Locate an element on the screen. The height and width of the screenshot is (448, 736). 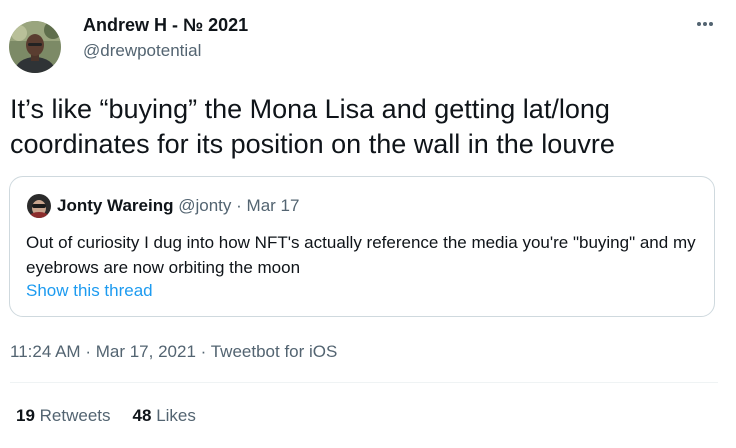
show-thread-link: Show this thread is located at coordinates (89, 291).